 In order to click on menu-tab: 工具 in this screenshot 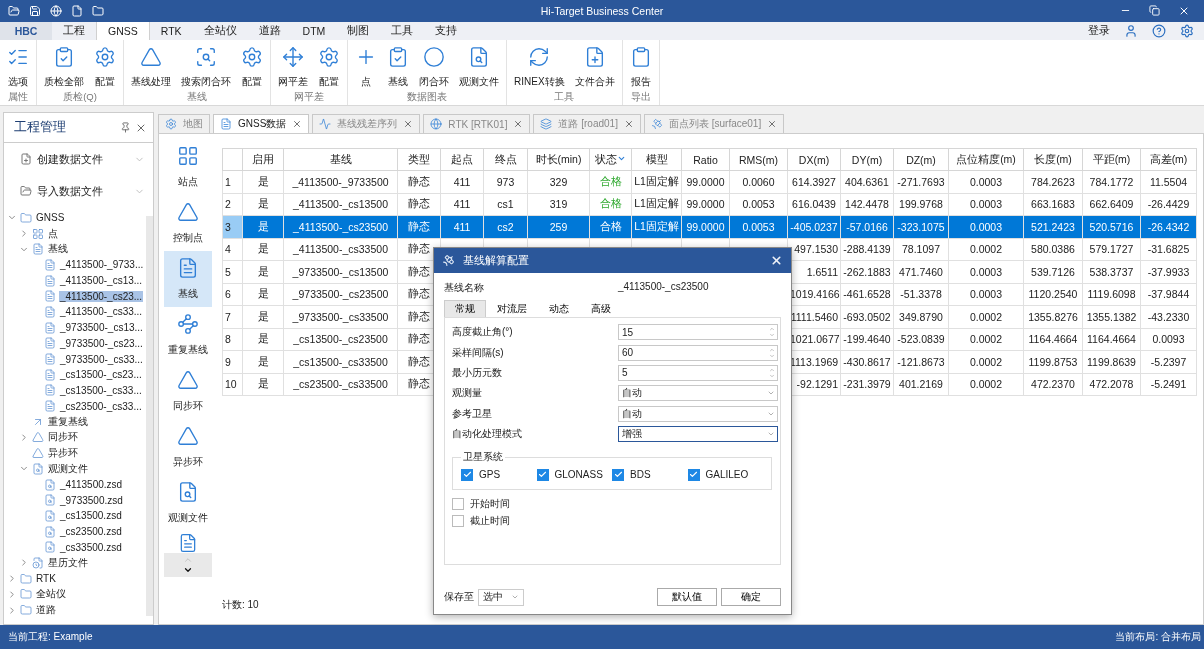, I will do `click(402, 31)`.